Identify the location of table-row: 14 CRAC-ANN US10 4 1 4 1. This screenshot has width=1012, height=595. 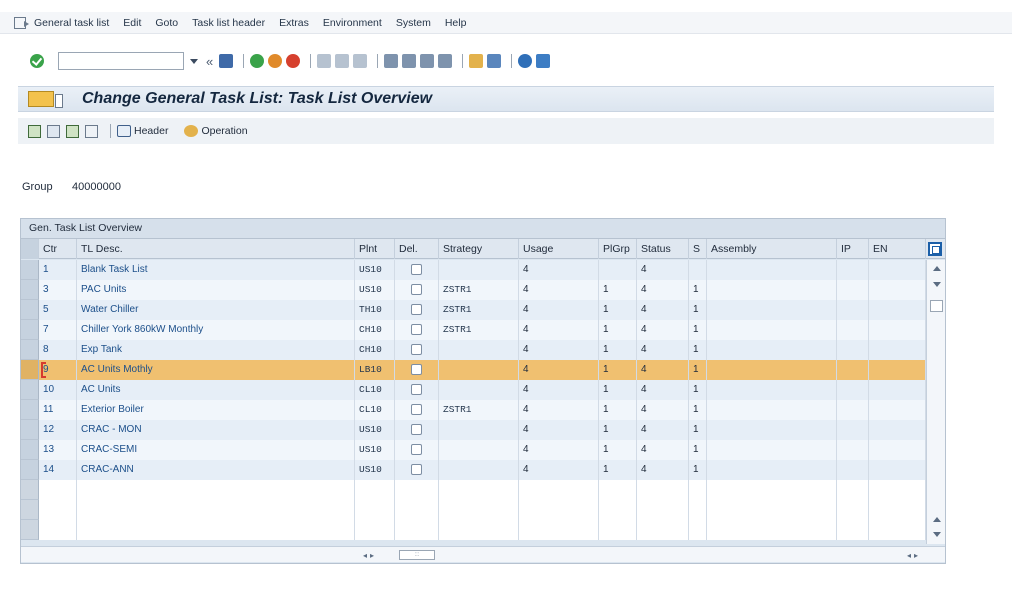
(473, 470).